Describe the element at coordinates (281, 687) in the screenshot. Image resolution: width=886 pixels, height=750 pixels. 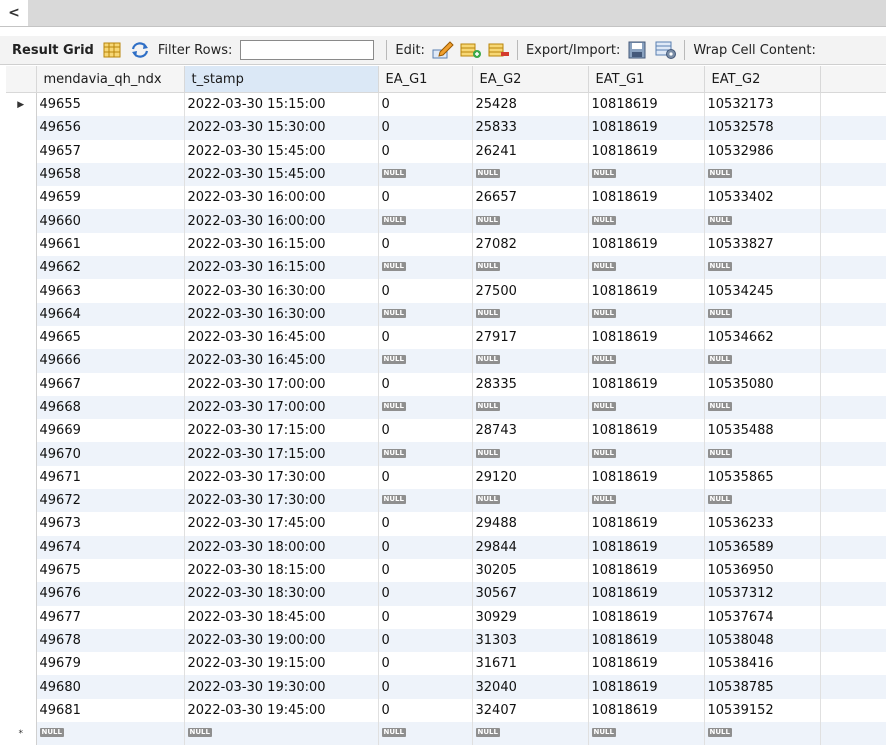
I see `grid-cell: 2022-03-30 19:30:00` at that location.